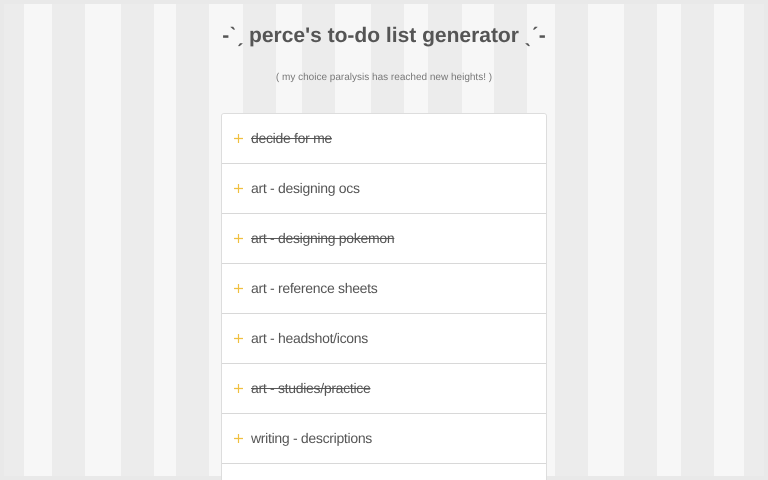 The height and width of the screenshot is (480, 768). Describe the element at coordinates (322, 238) in the screenshot. I see `task-label: art - designing pokemon` at that location.